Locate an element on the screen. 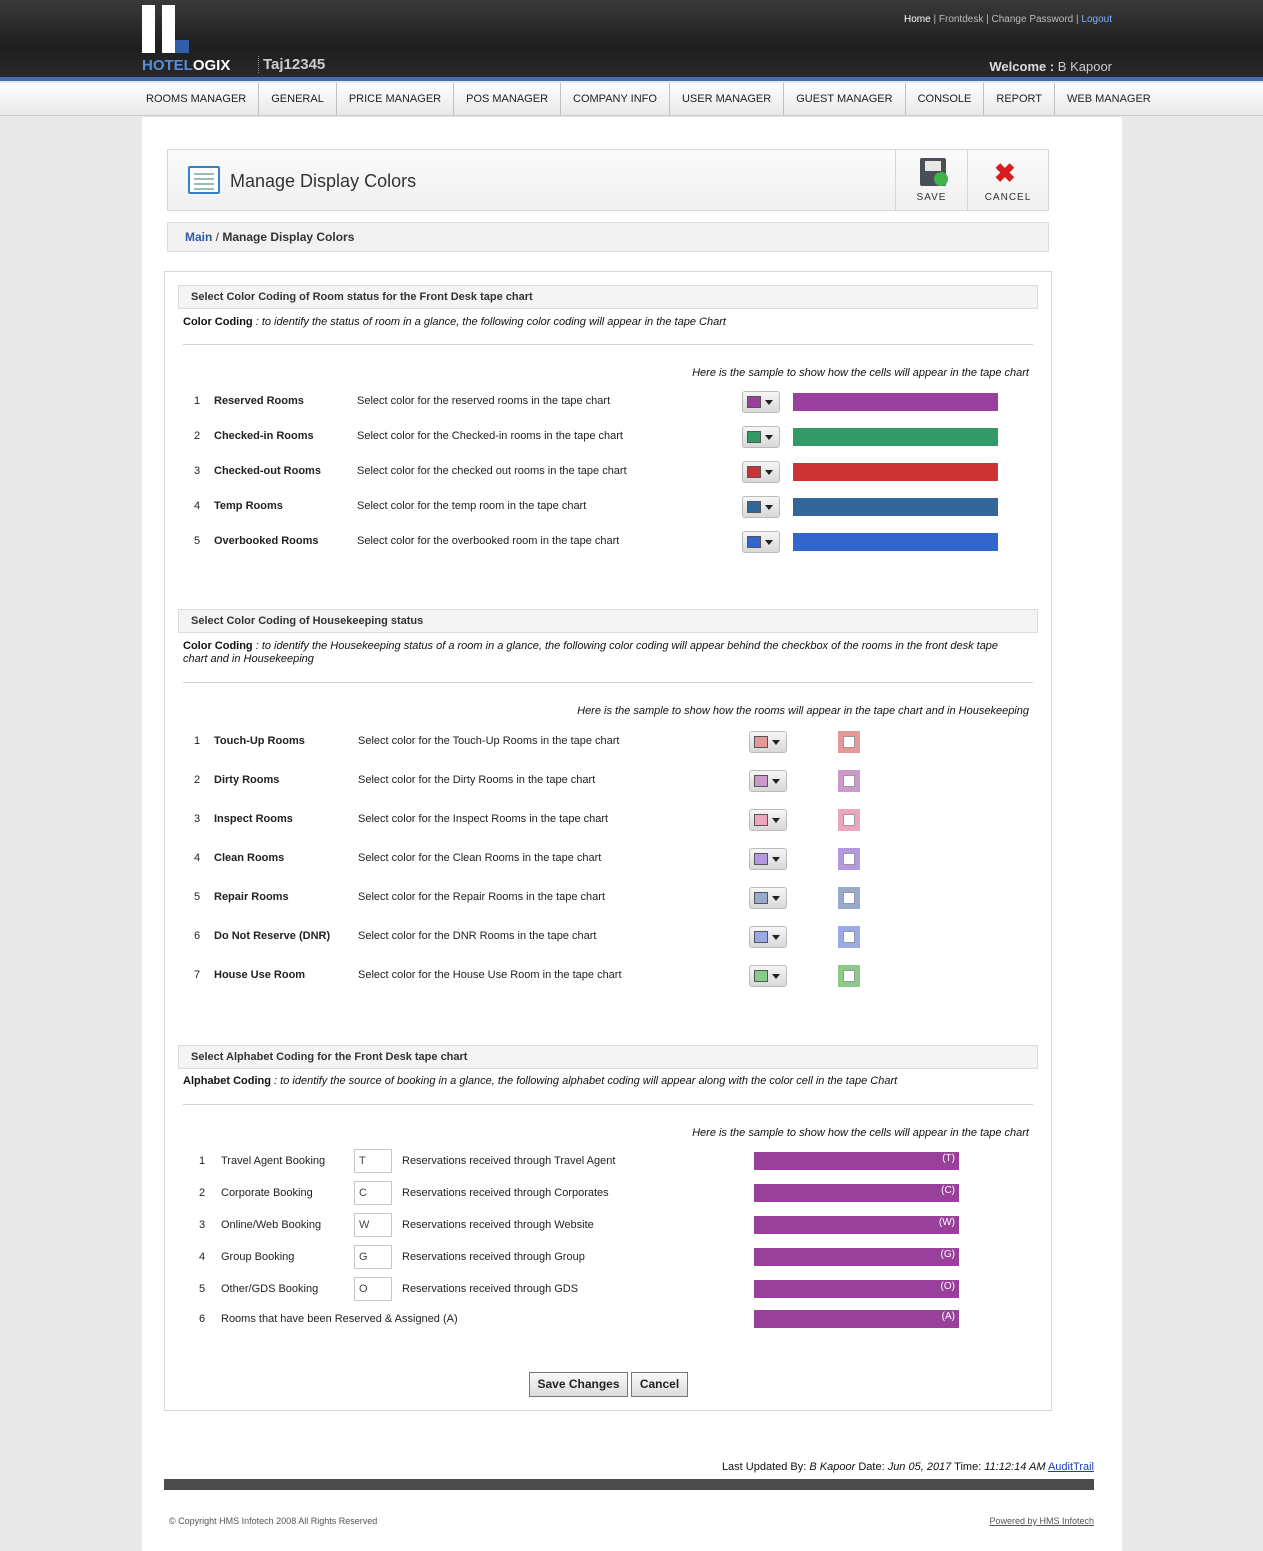 The width and height of the screenshot is (1263, 1551). change-password-link: Change Password is located at coordinates (1033, 19).